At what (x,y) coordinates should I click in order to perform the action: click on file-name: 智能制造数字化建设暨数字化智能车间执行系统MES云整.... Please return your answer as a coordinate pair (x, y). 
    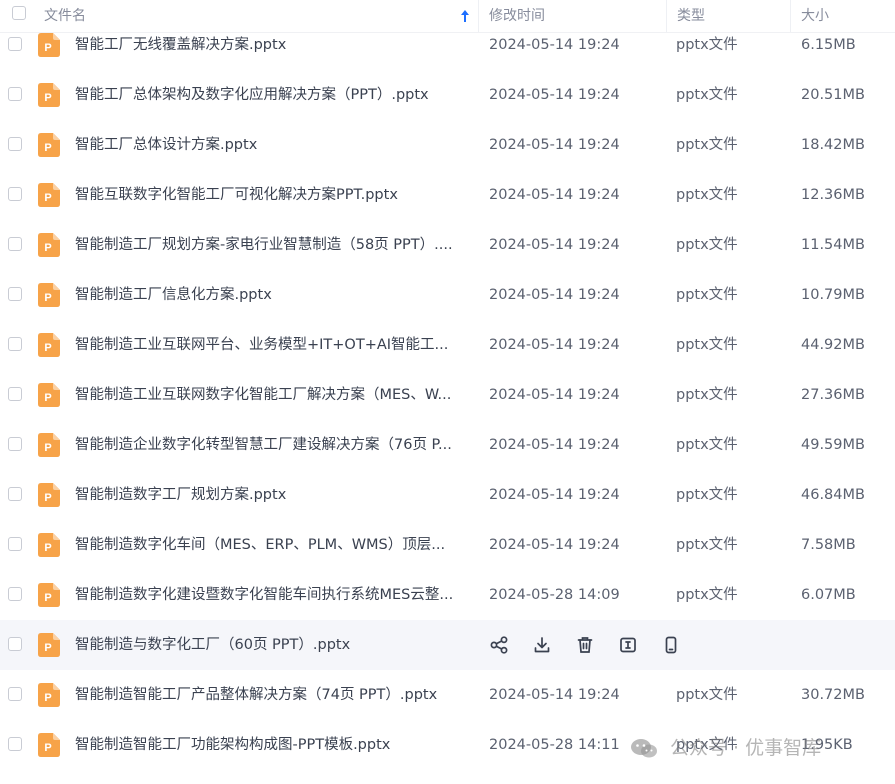
    Looking at the image, I should click on (271, 595).